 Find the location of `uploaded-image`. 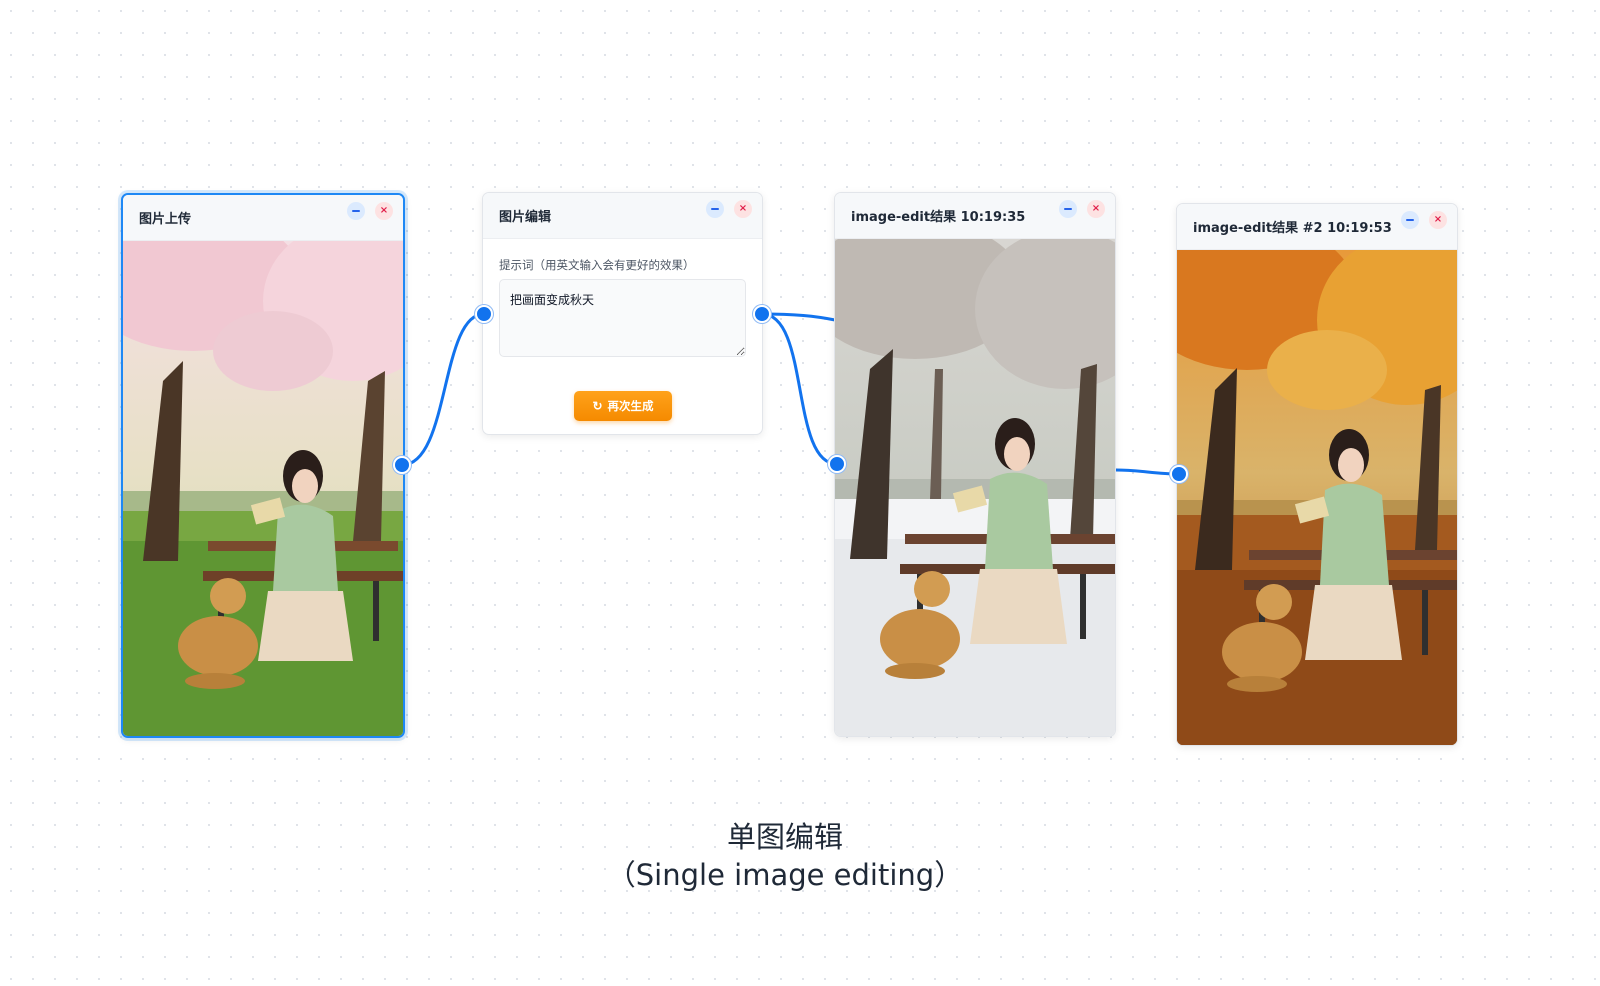

uploaded-image is located at coordinates (263, 488).